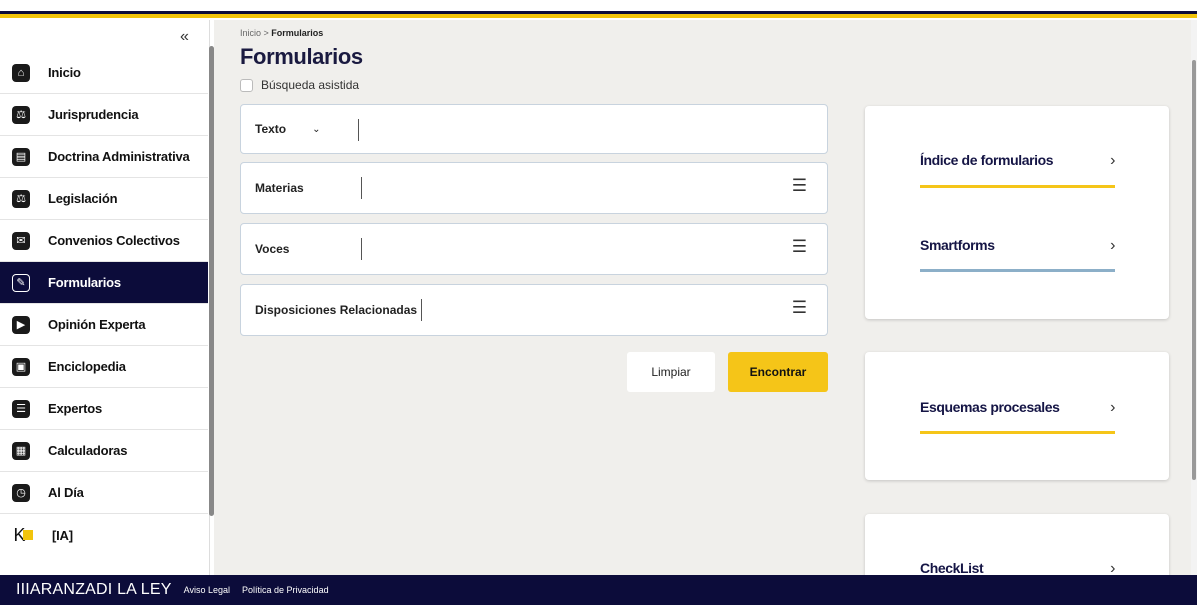 The image size is (1197, 605). Describe the element at coordinates (87, 366) in the screenshot. I see `sidebar-item-label: Enciclopedia` at that location.